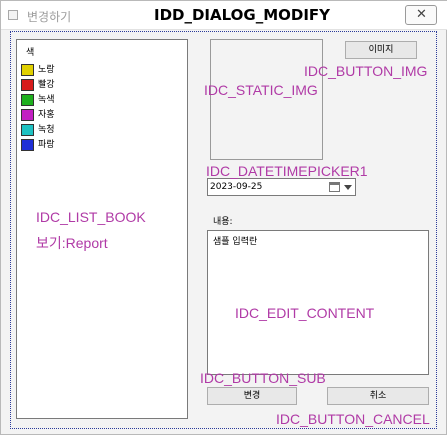 The height and width of the screenshot is (435, 447). Describe the element at coordinates (353, 419) in the screenshot. I see `annotation-button-cancel: IDC_BUTTON_CANCEL` at that location.